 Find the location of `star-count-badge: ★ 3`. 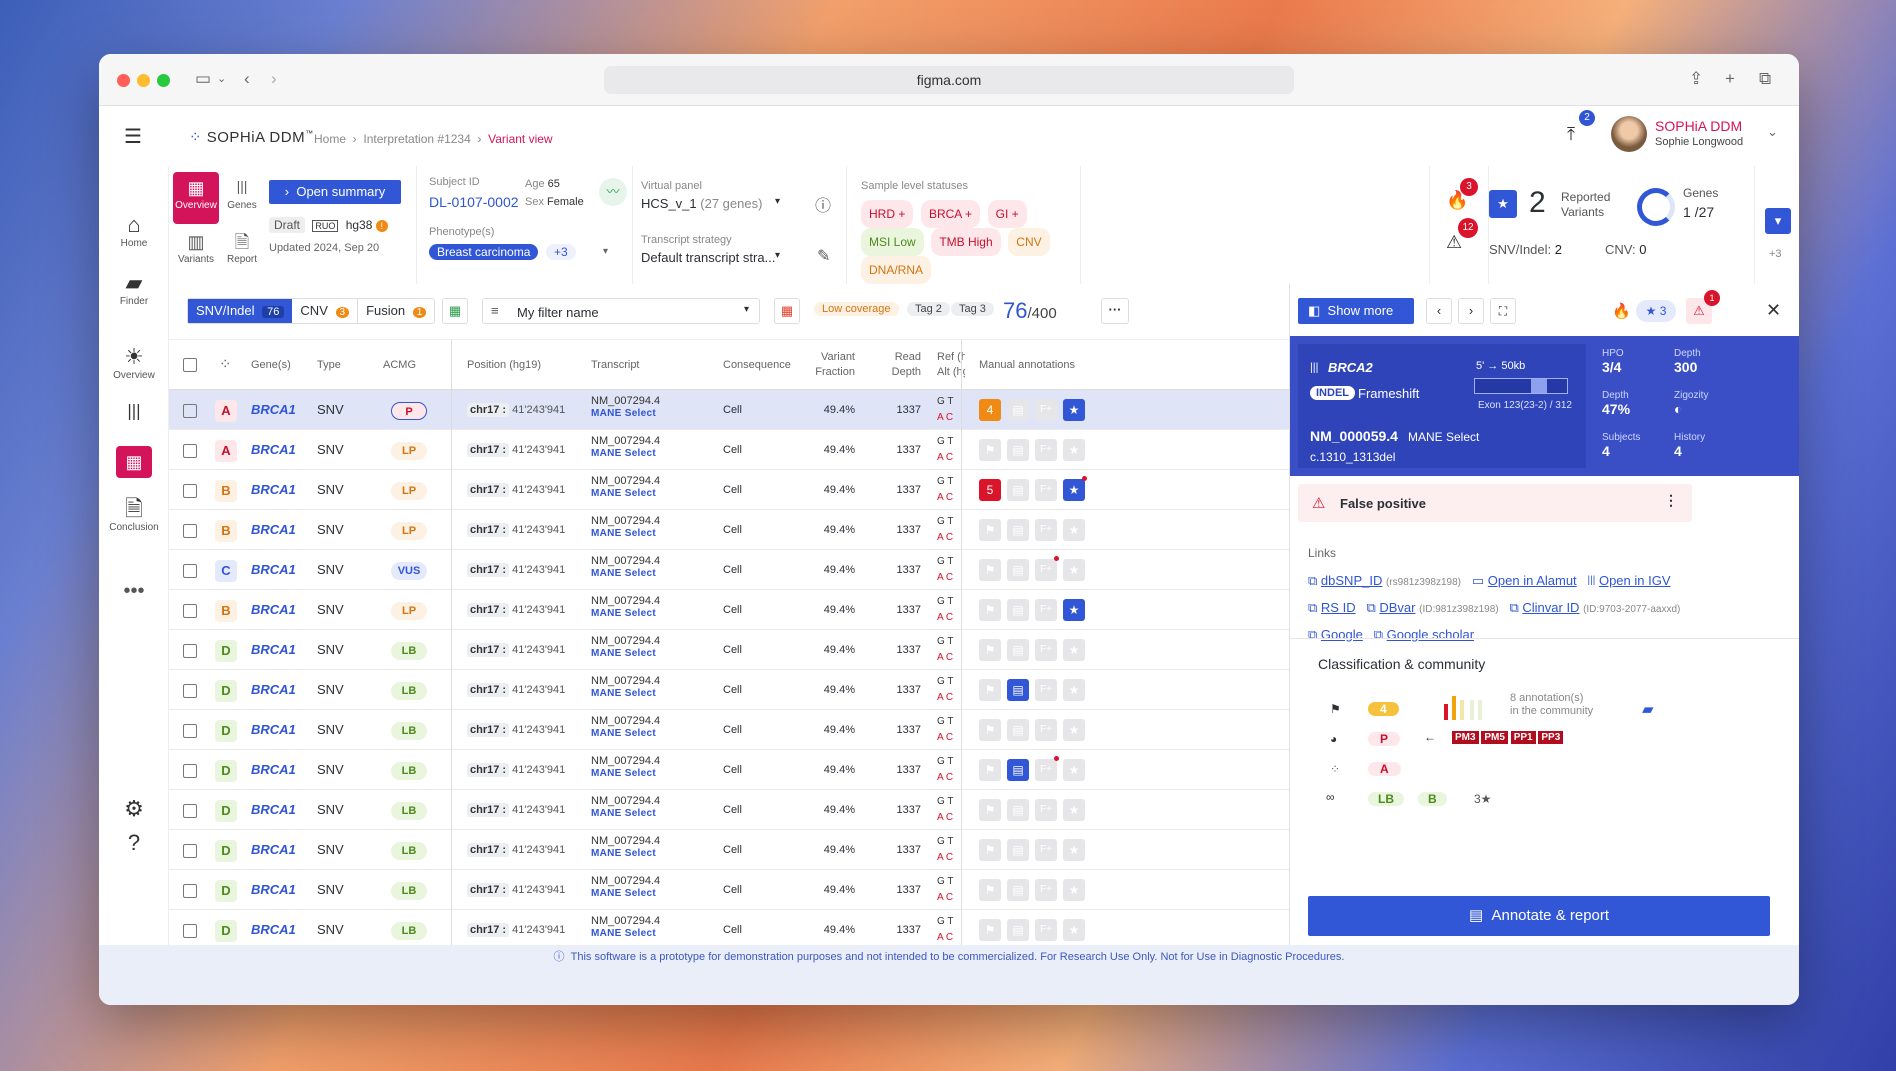

star-count-badge: ★ 3 is located at coordinates (1656, 311).